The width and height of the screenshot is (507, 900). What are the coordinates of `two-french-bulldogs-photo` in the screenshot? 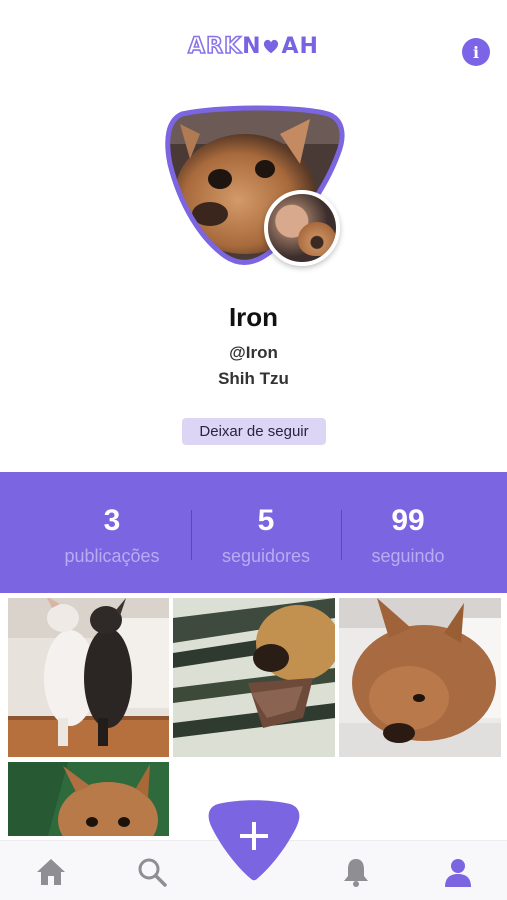 It's located at (88, 677).